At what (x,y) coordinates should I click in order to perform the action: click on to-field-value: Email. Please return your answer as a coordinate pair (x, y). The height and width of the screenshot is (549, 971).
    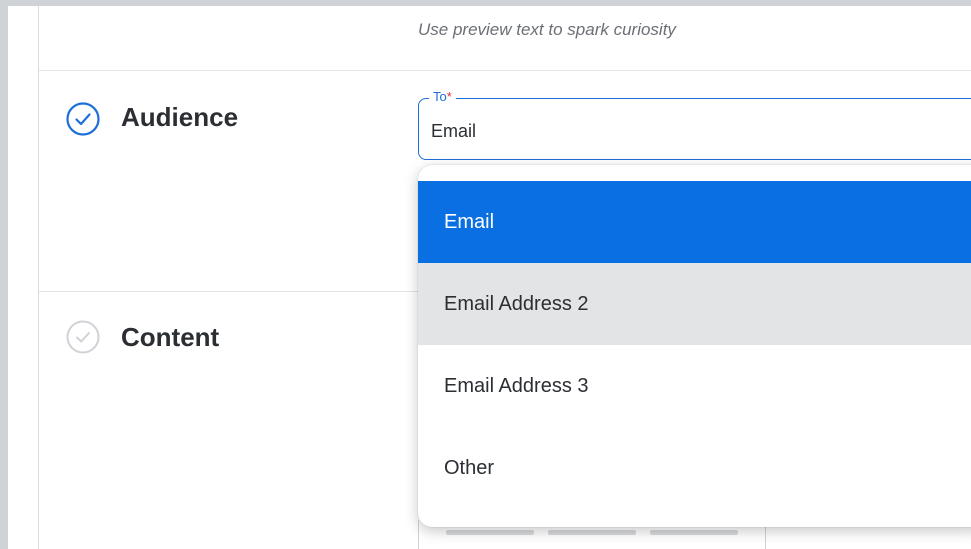
    Looking at the image, I should click on (454, 131).